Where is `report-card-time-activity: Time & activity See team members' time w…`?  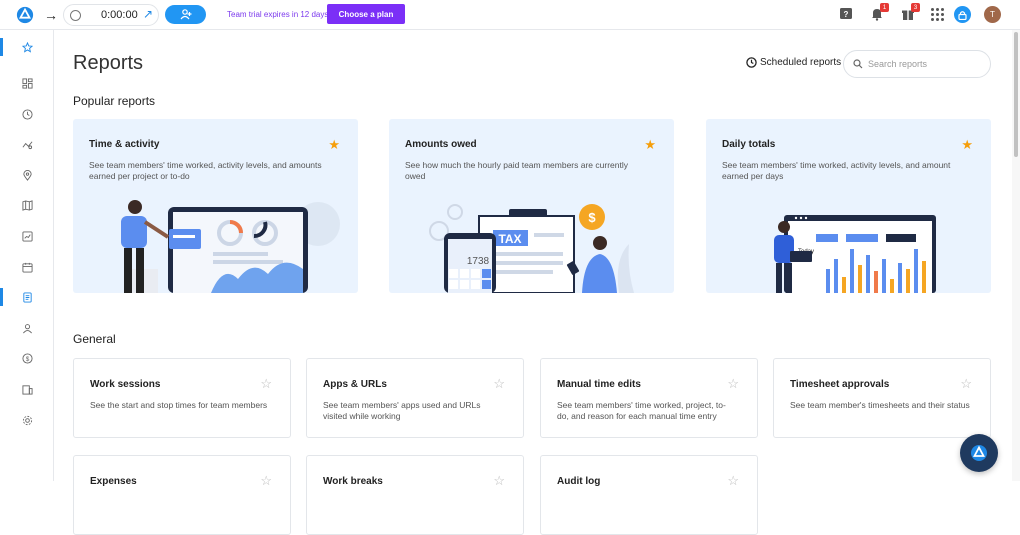 report-card-time-activity: Time & activity See team members' time w… is located at coordinates (215, 206).